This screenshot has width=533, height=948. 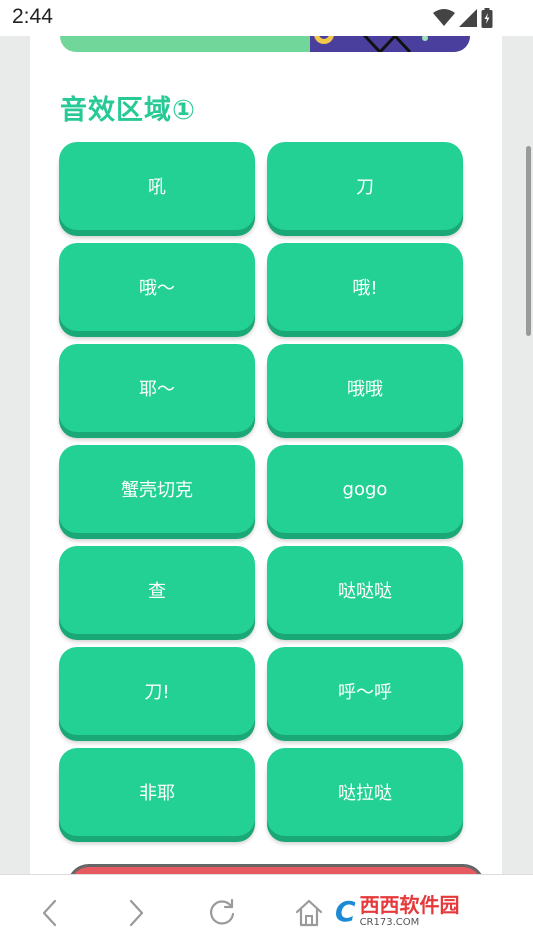 I want to click on reload-button, so click(x=222, y=913).